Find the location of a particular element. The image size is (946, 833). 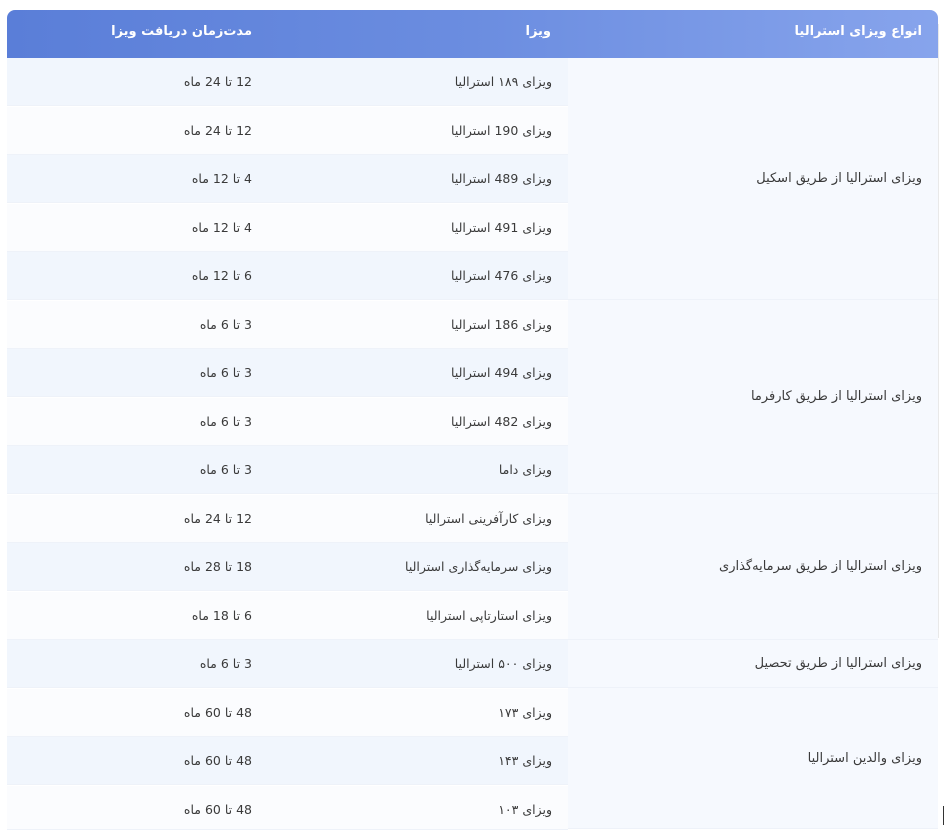

table-row: ویزای 489 استرالیا 4 تا 12 ماه is located at coordinates (287, 179).